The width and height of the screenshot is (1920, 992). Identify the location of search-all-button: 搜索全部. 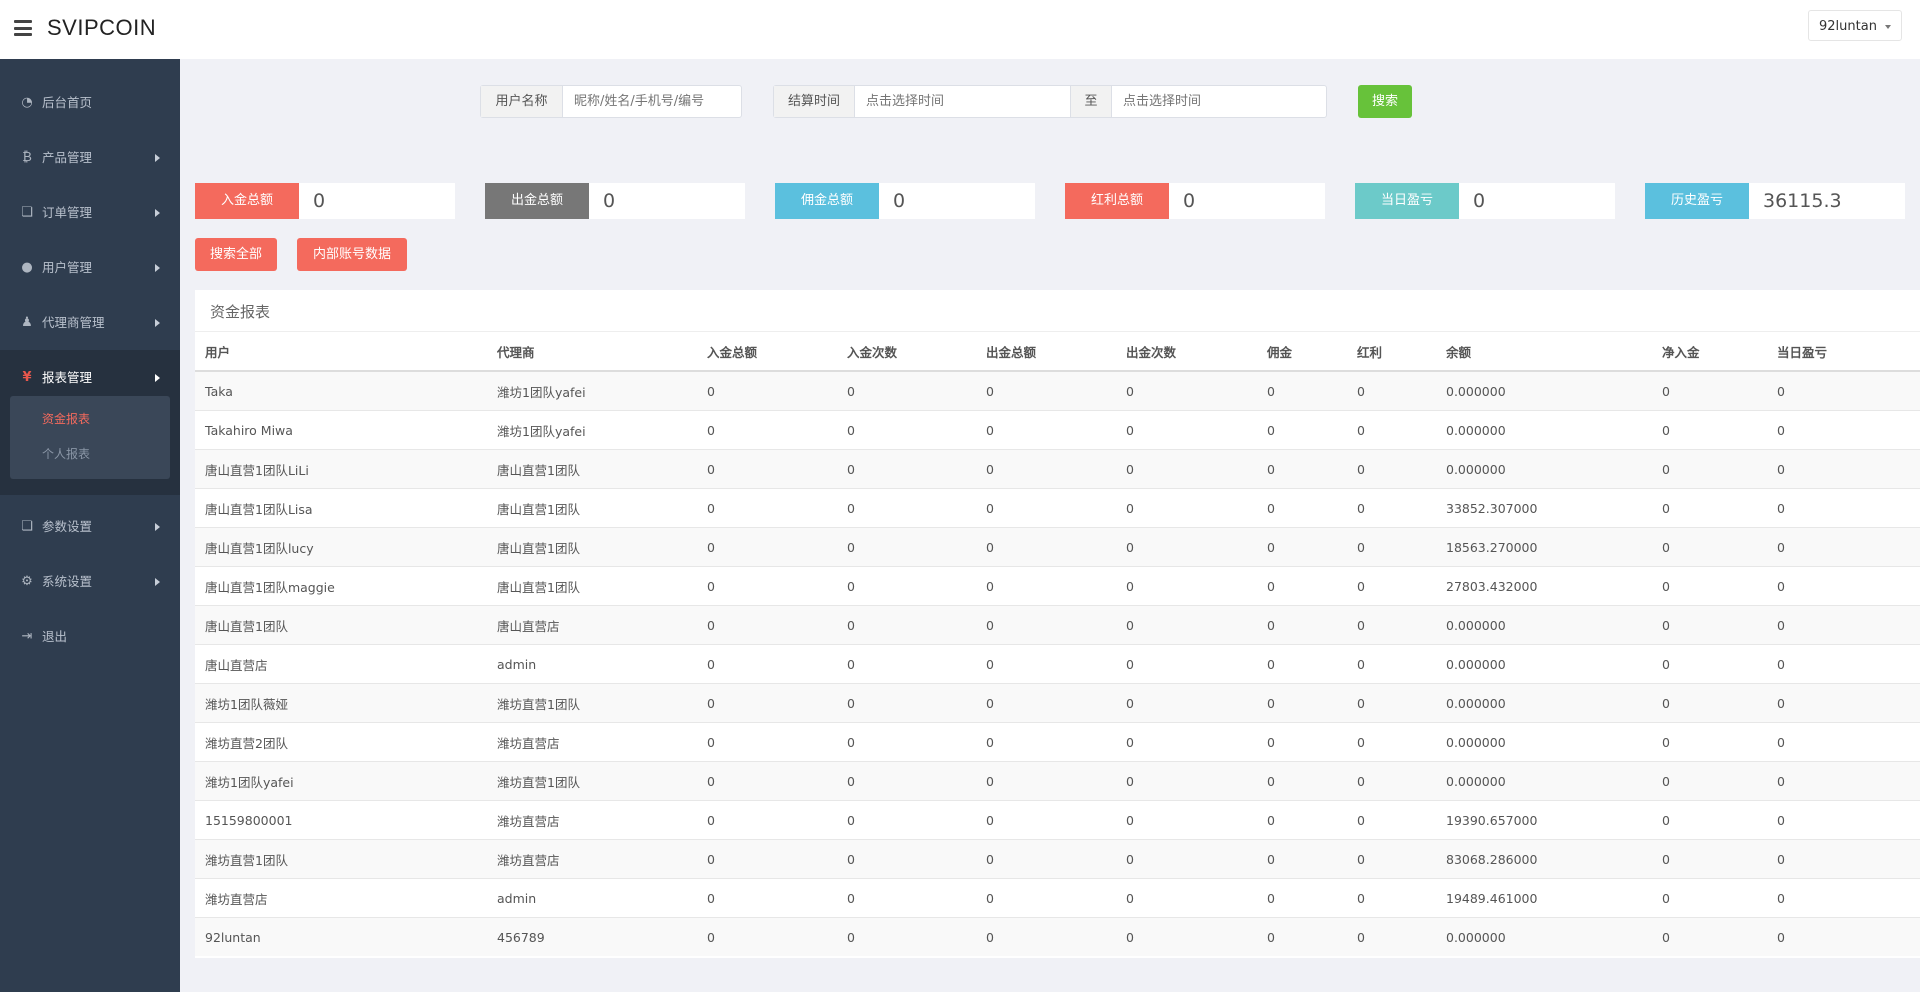
(236, 254).